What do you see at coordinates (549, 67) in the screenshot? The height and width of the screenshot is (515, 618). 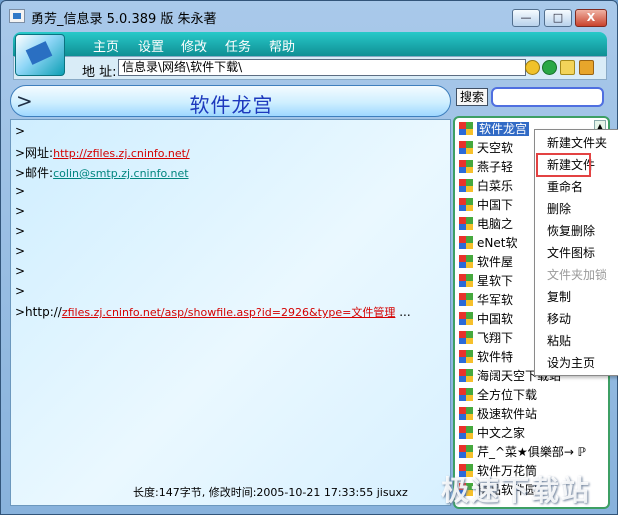 I see `back-arrow-icon` at bounding box center [549, 67].